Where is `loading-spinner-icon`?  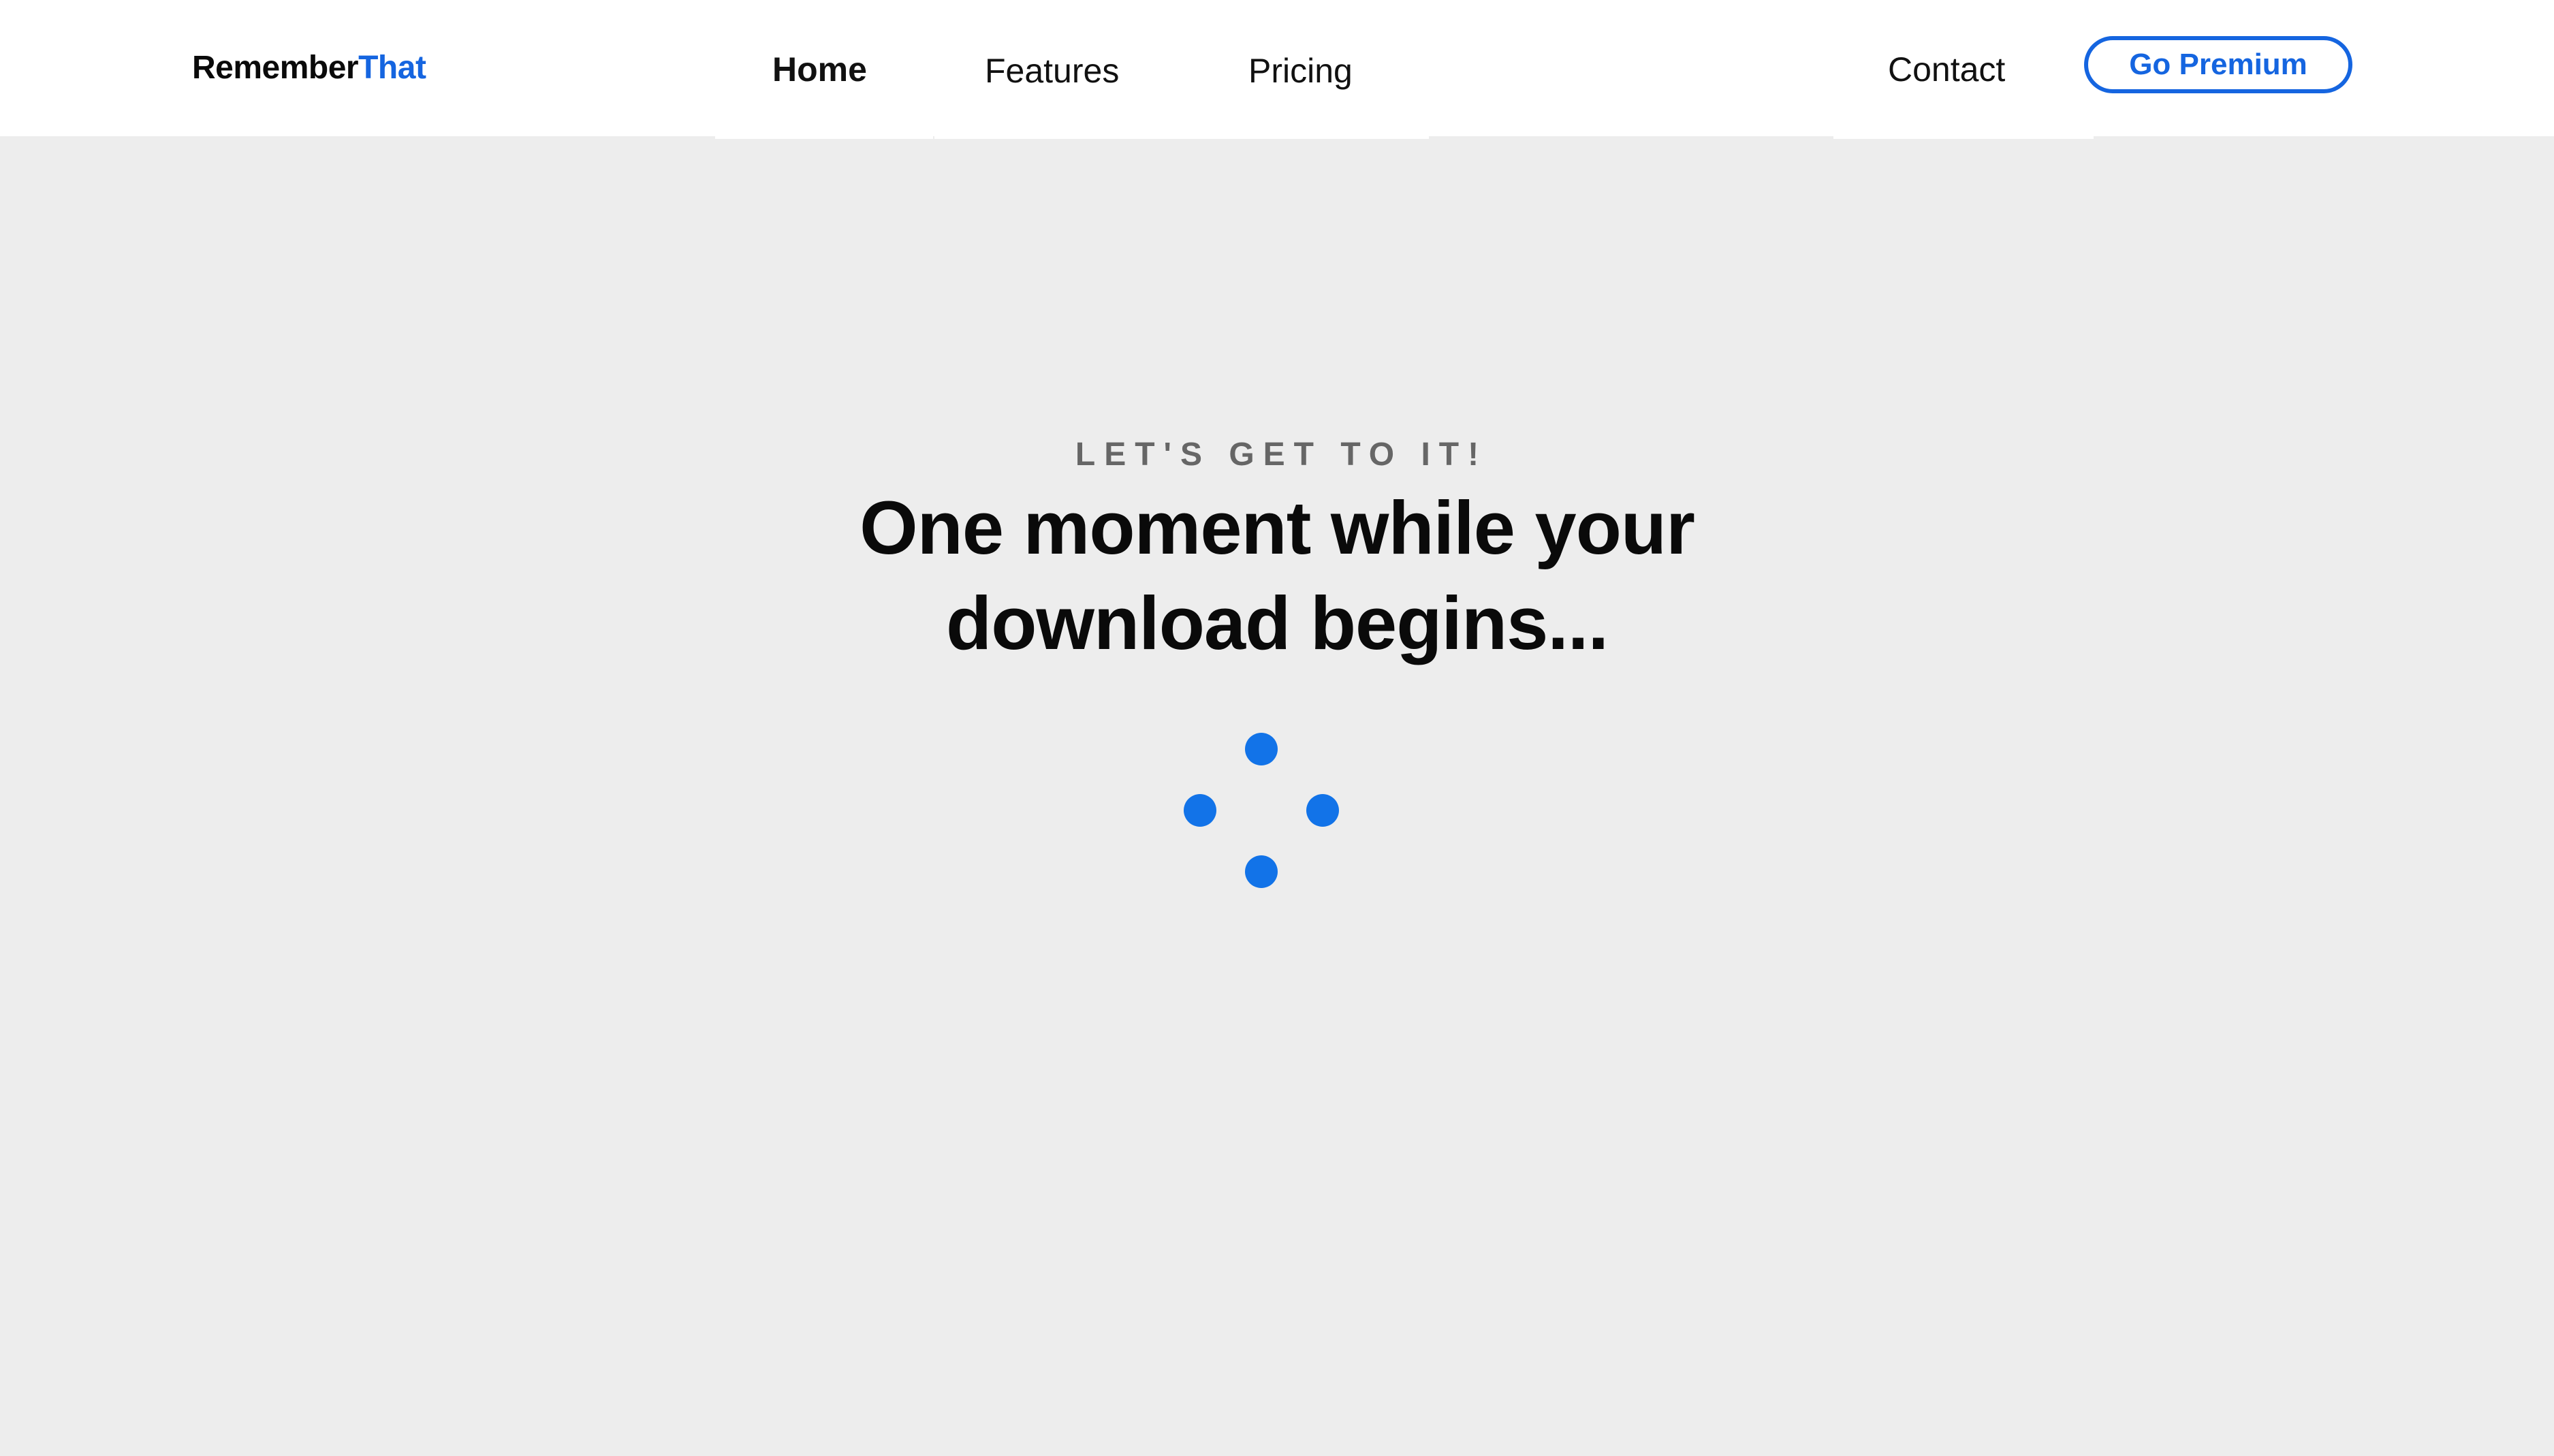
loading-spinner-icon is located at coordinates (1261, 813).